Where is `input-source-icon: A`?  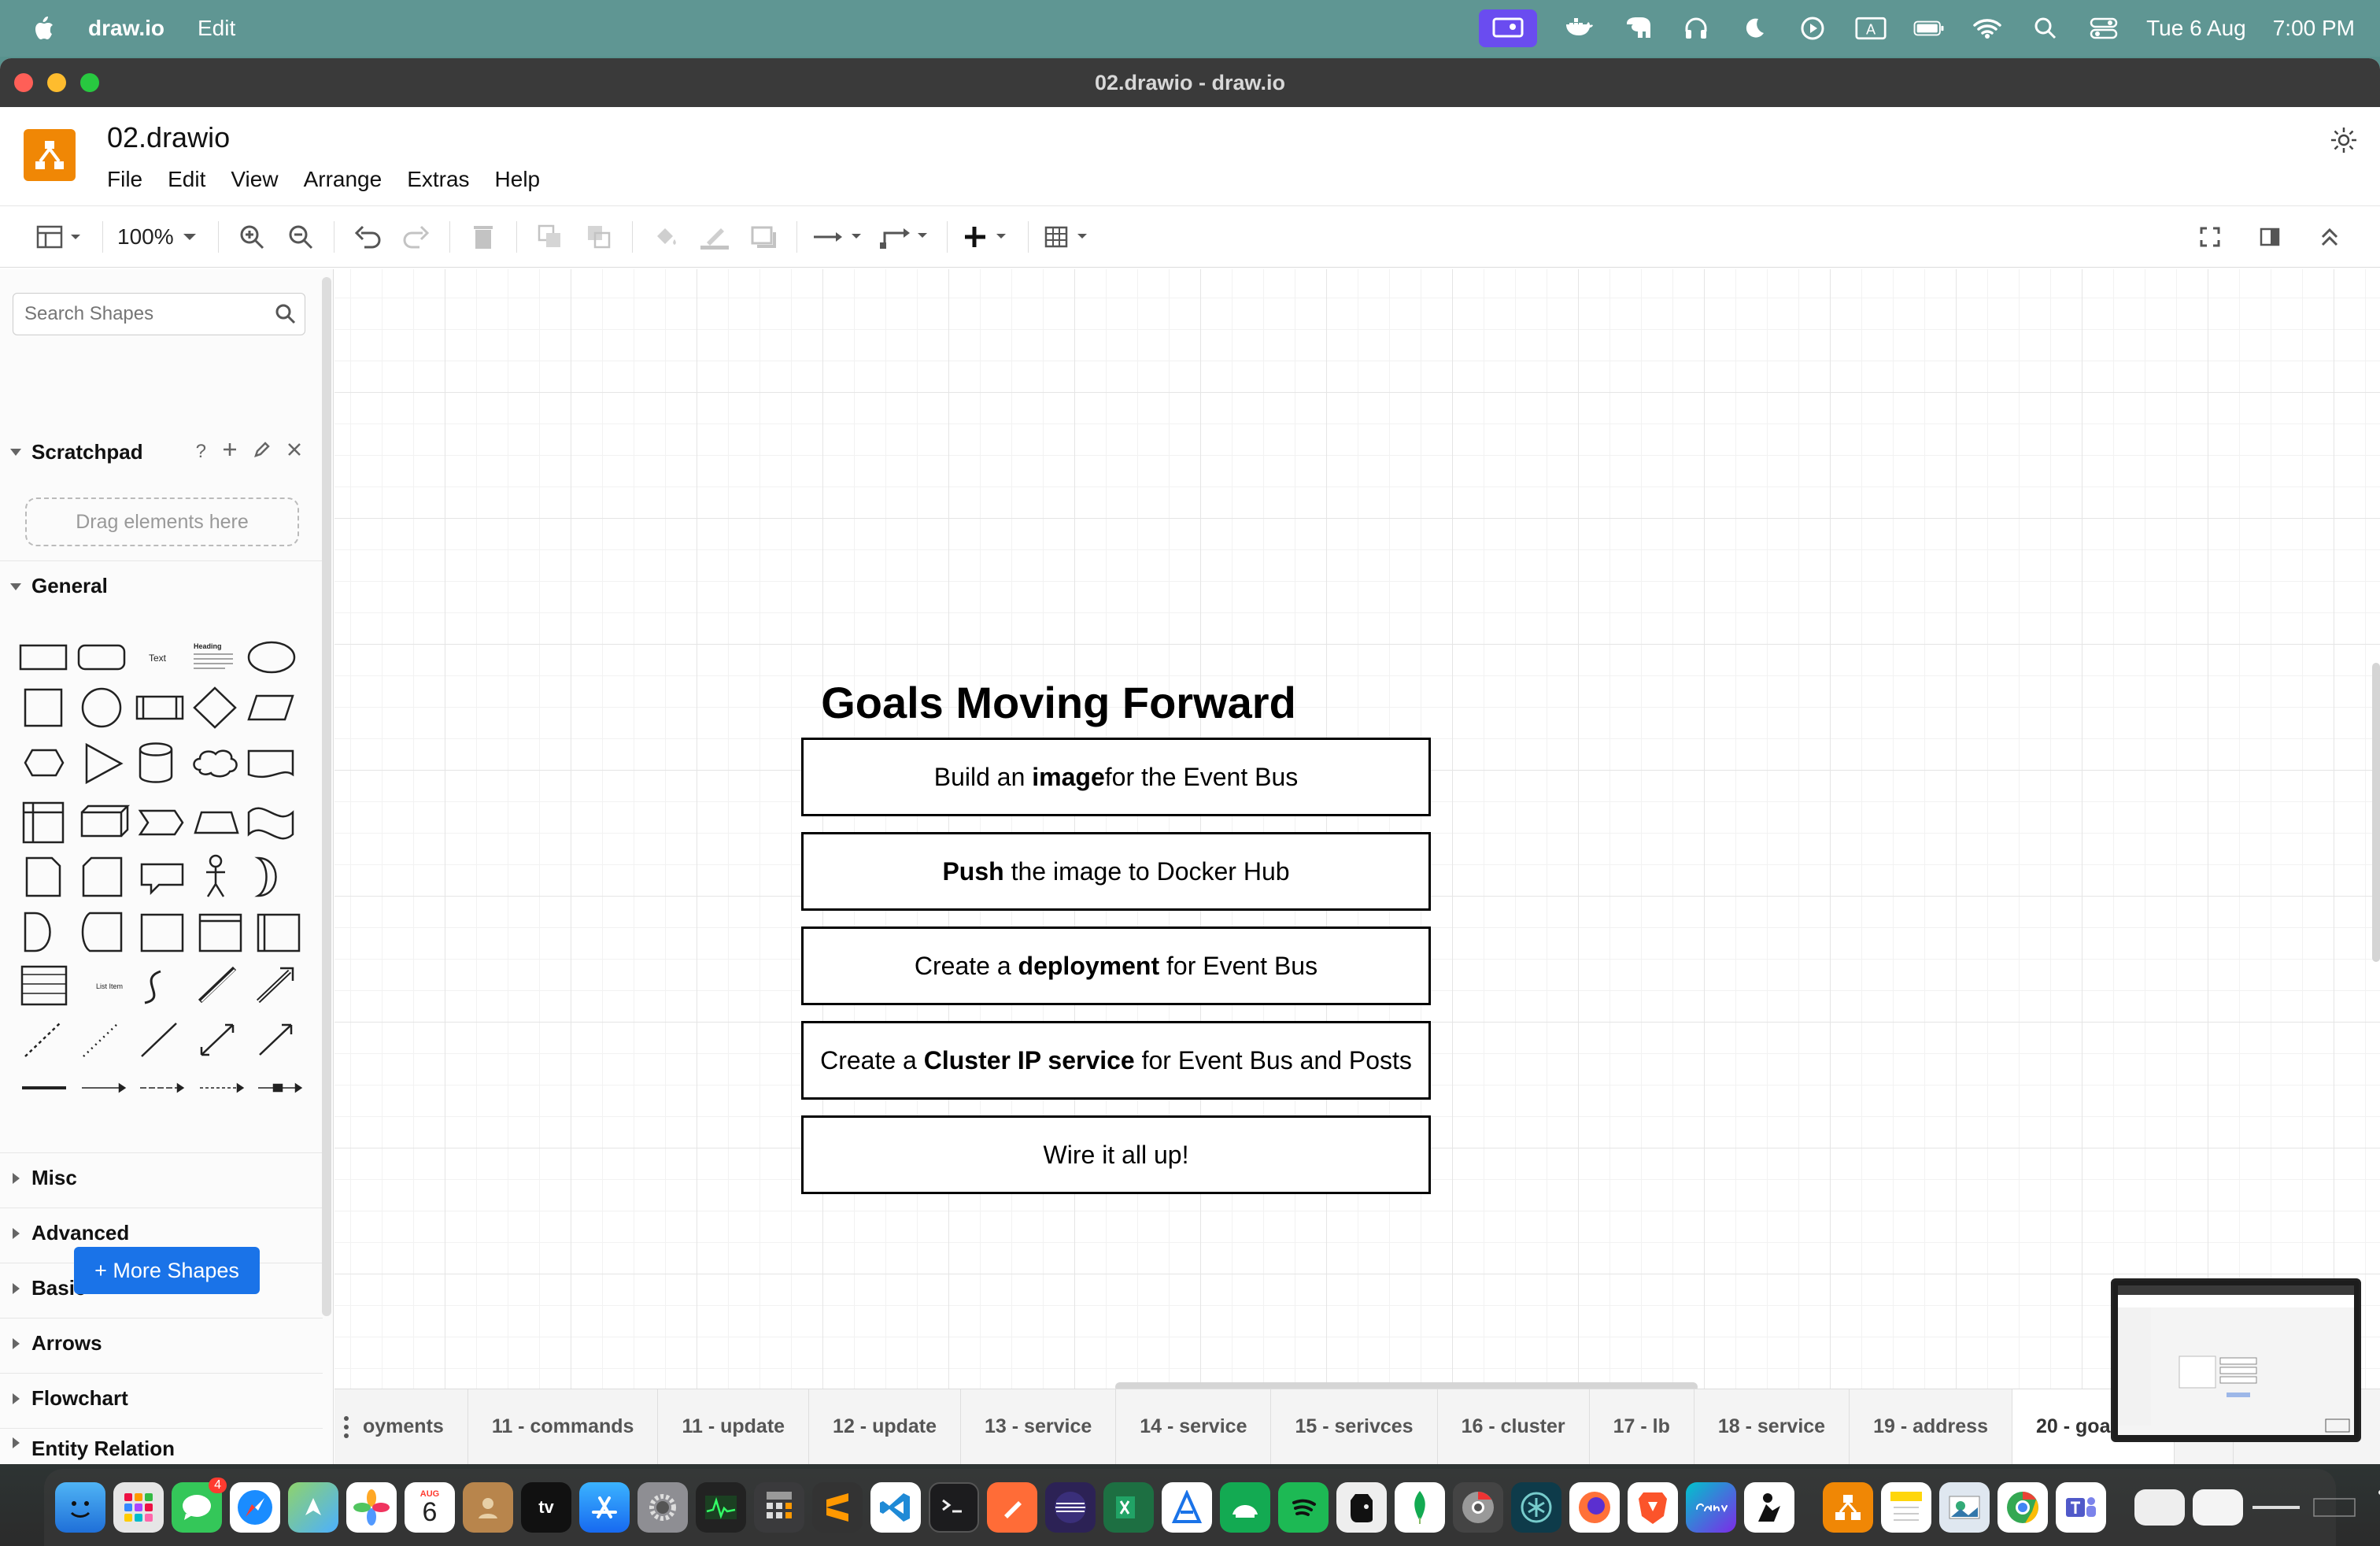 input-source-icon: A is located at coordinates (1871, 28).